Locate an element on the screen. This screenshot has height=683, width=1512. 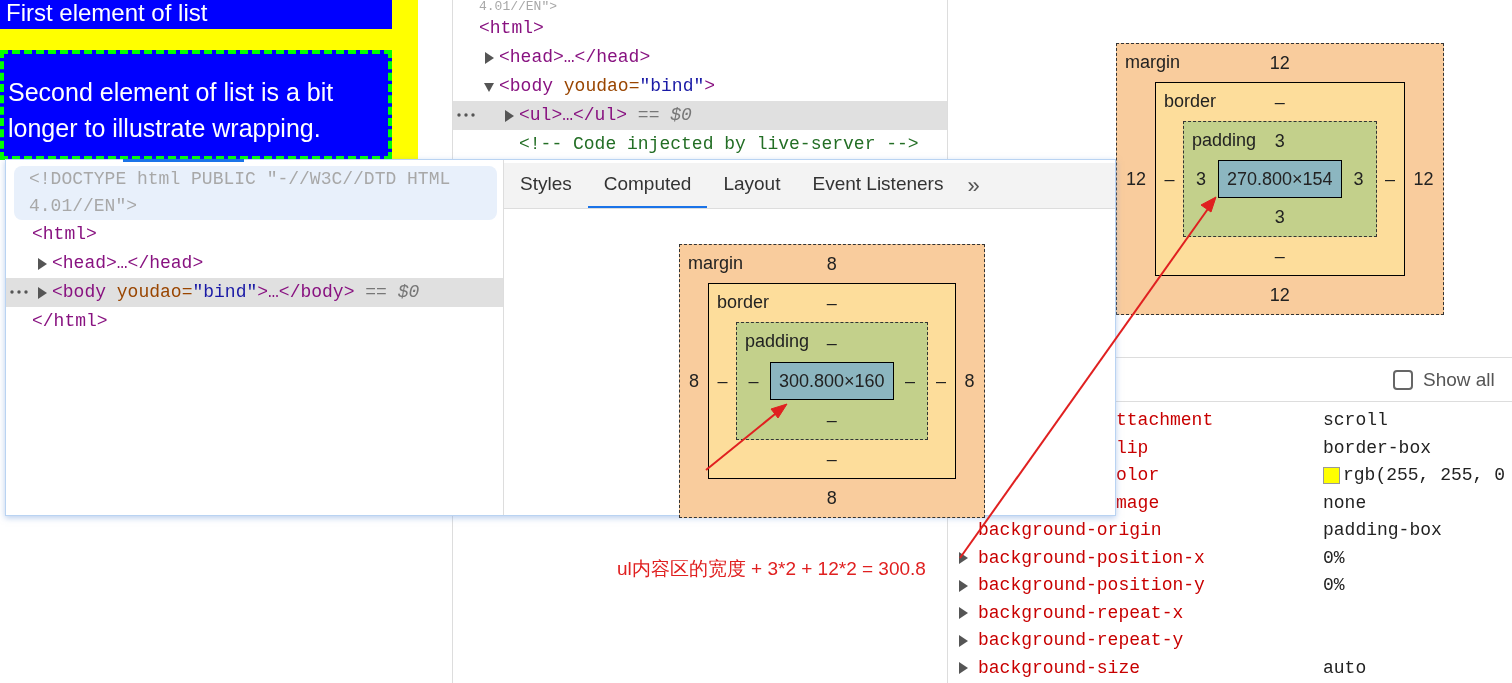
dom-node-text: 4.01//EN"> is located at coordinates (518, 7).